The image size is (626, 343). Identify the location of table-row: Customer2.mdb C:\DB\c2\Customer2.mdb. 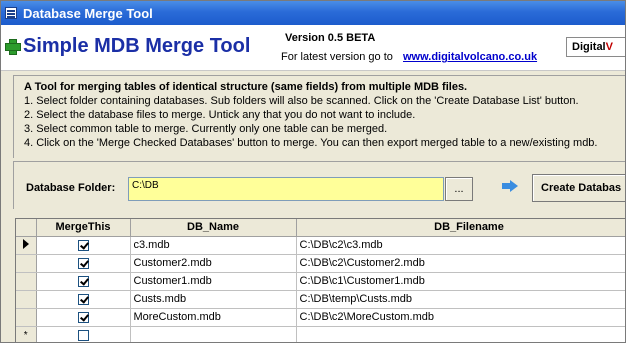
(320, 263).